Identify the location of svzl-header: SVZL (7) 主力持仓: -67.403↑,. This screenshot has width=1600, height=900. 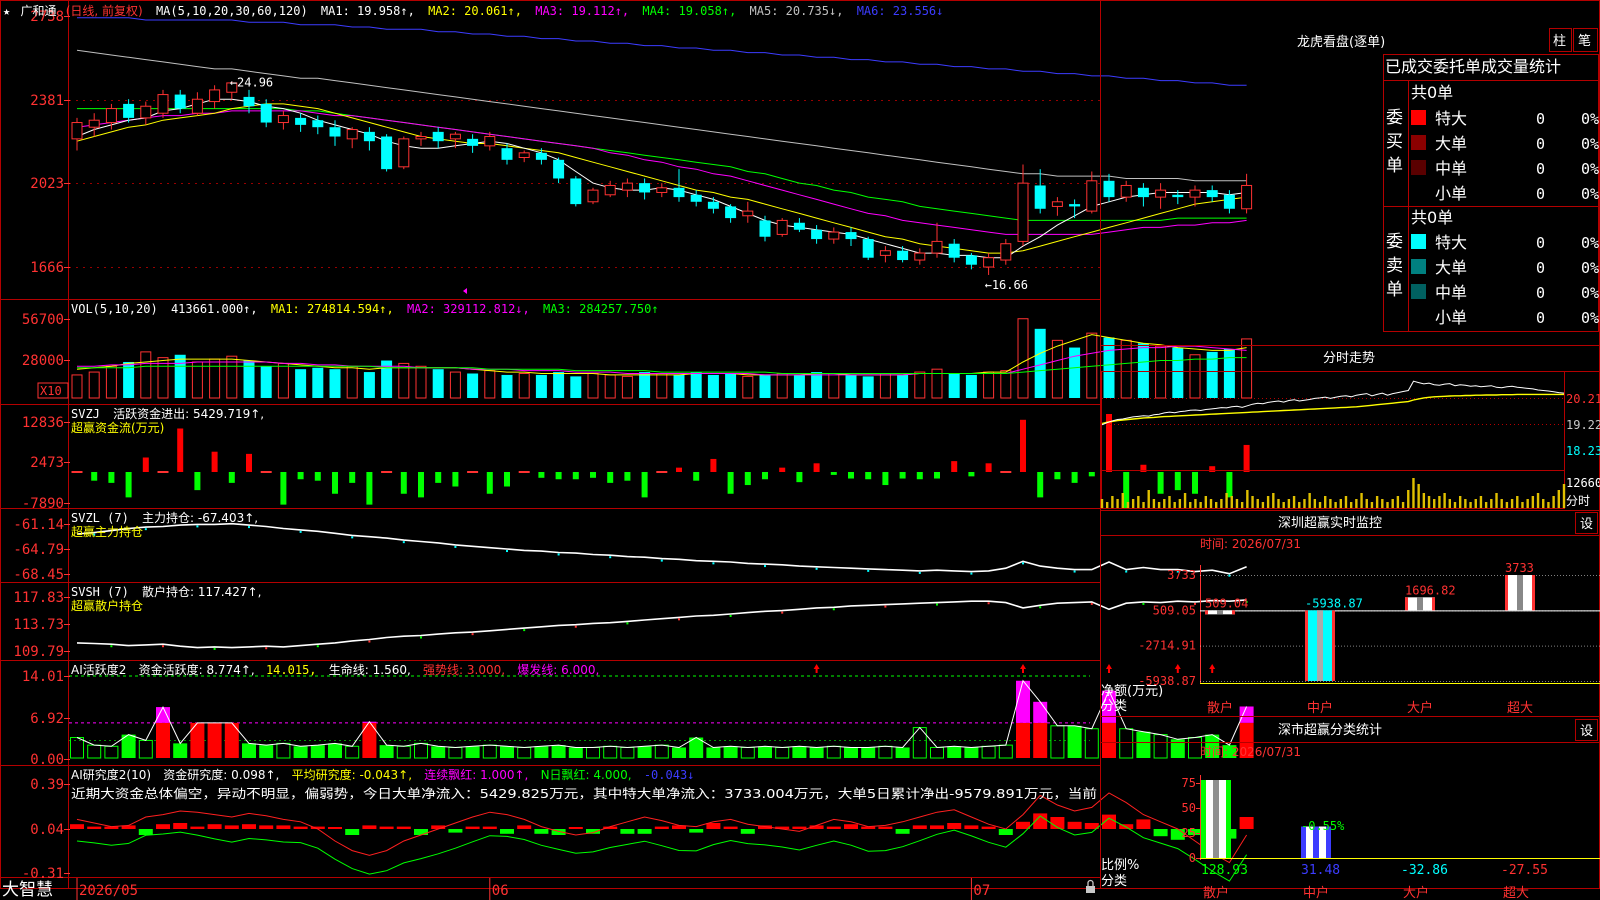
(164, 517).